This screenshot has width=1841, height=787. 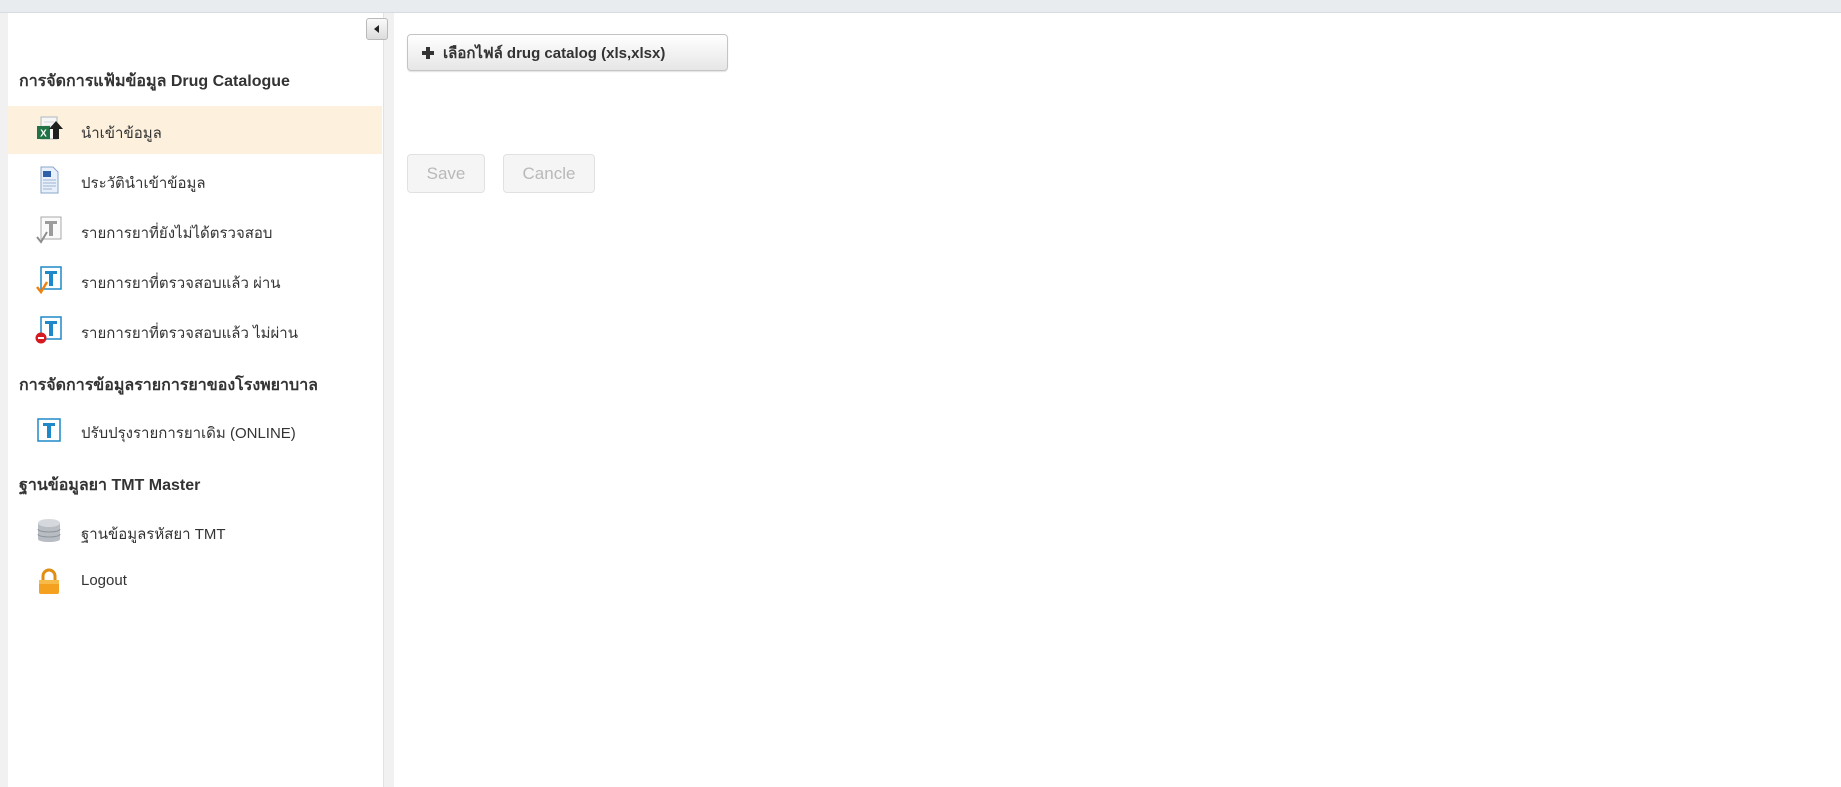 What do you see at coordinates (43, 134) in the screenshot?
I see `svg-text: X` at bounding box center [43, 134].